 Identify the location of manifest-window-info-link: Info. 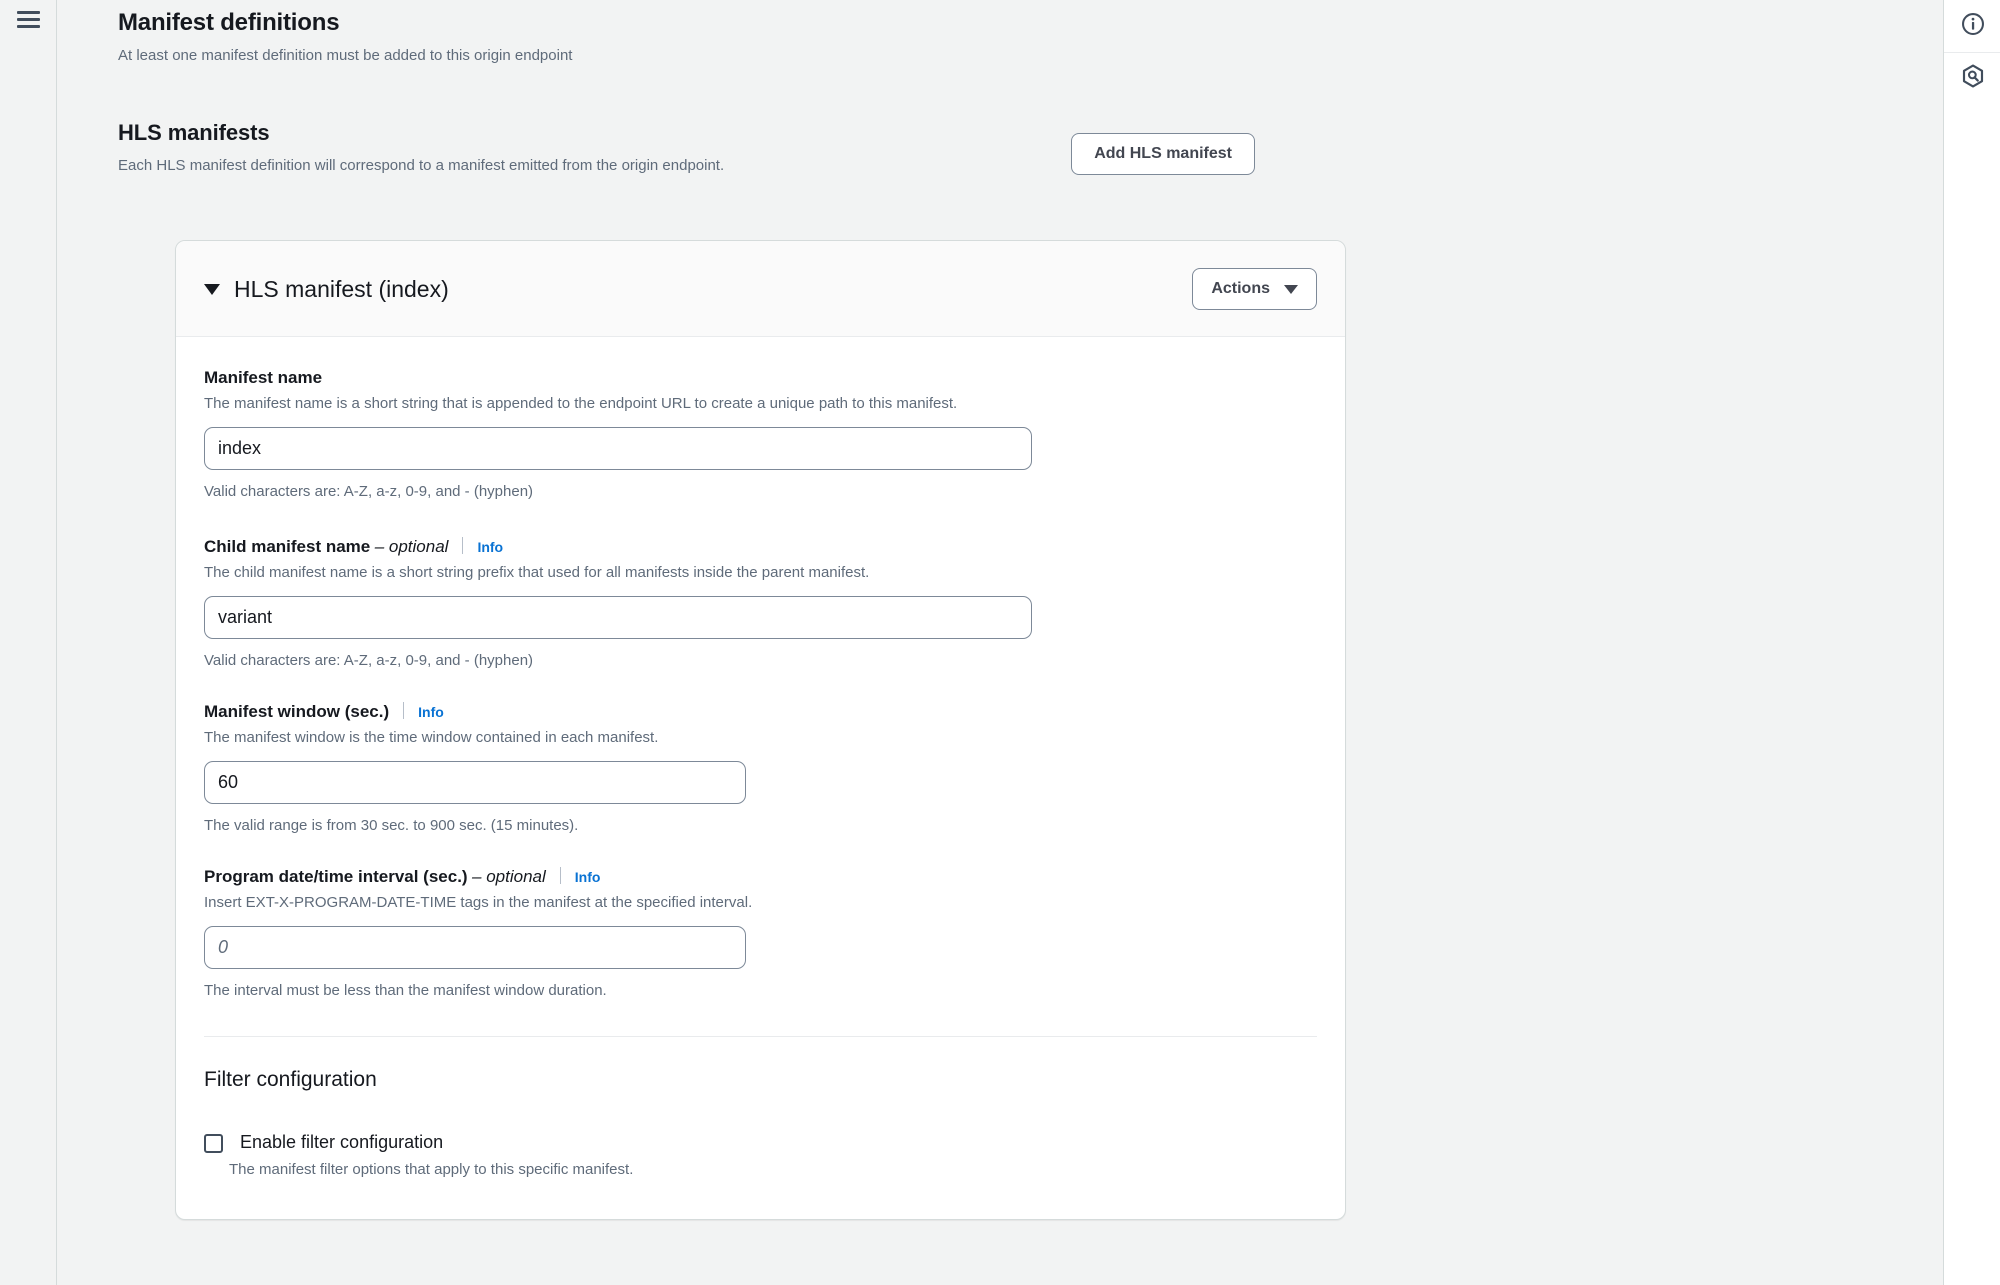
(431, 712).